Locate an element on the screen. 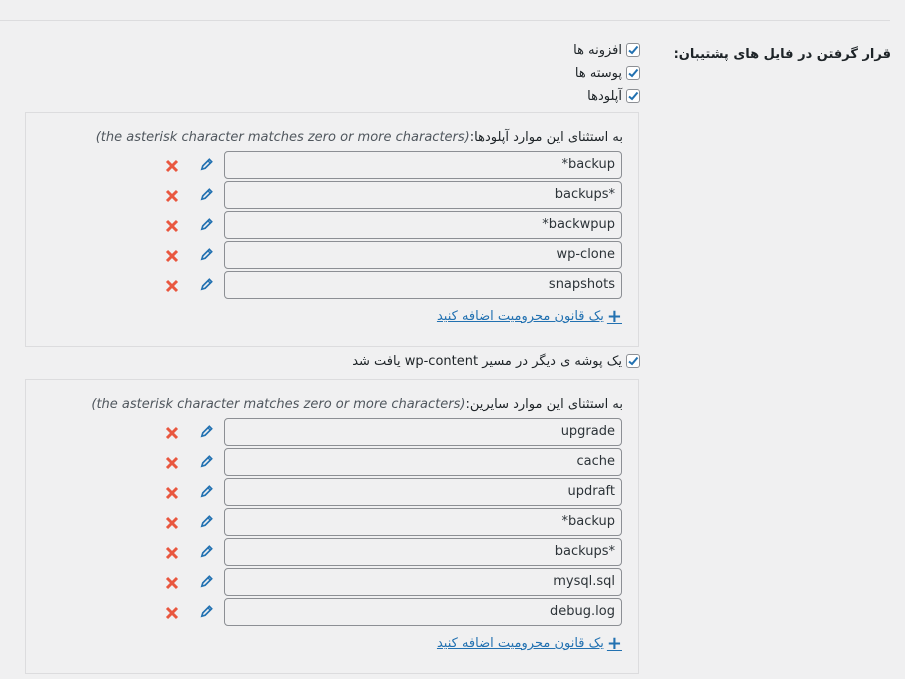 Image resolution: width=905 pixels, height=679 pixels. exclusion-rule-row: updraft is located at coordinates (332, 493).